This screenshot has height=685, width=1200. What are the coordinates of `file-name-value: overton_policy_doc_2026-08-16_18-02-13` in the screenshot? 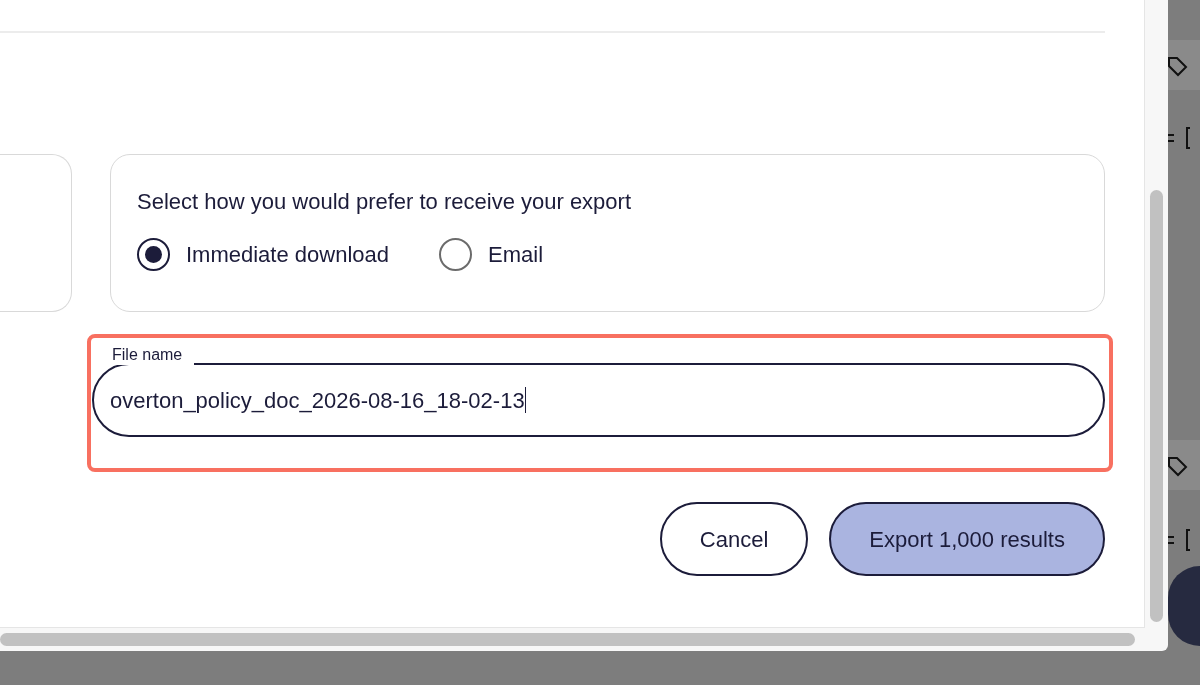 It's located at (317, 400).